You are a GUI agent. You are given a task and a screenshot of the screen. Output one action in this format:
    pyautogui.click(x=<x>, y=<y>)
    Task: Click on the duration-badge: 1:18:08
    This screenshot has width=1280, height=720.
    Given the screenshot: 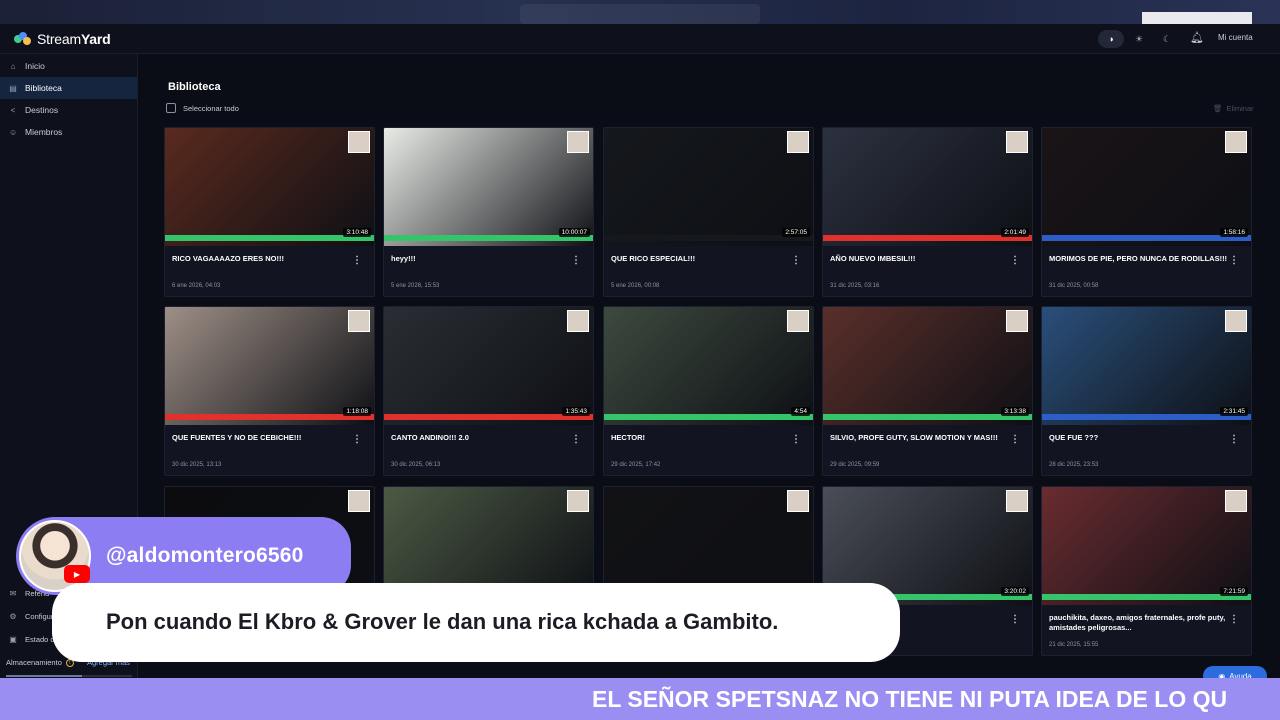 What is the action you would take?
    pyautogui.click(x=357, y=411)
    